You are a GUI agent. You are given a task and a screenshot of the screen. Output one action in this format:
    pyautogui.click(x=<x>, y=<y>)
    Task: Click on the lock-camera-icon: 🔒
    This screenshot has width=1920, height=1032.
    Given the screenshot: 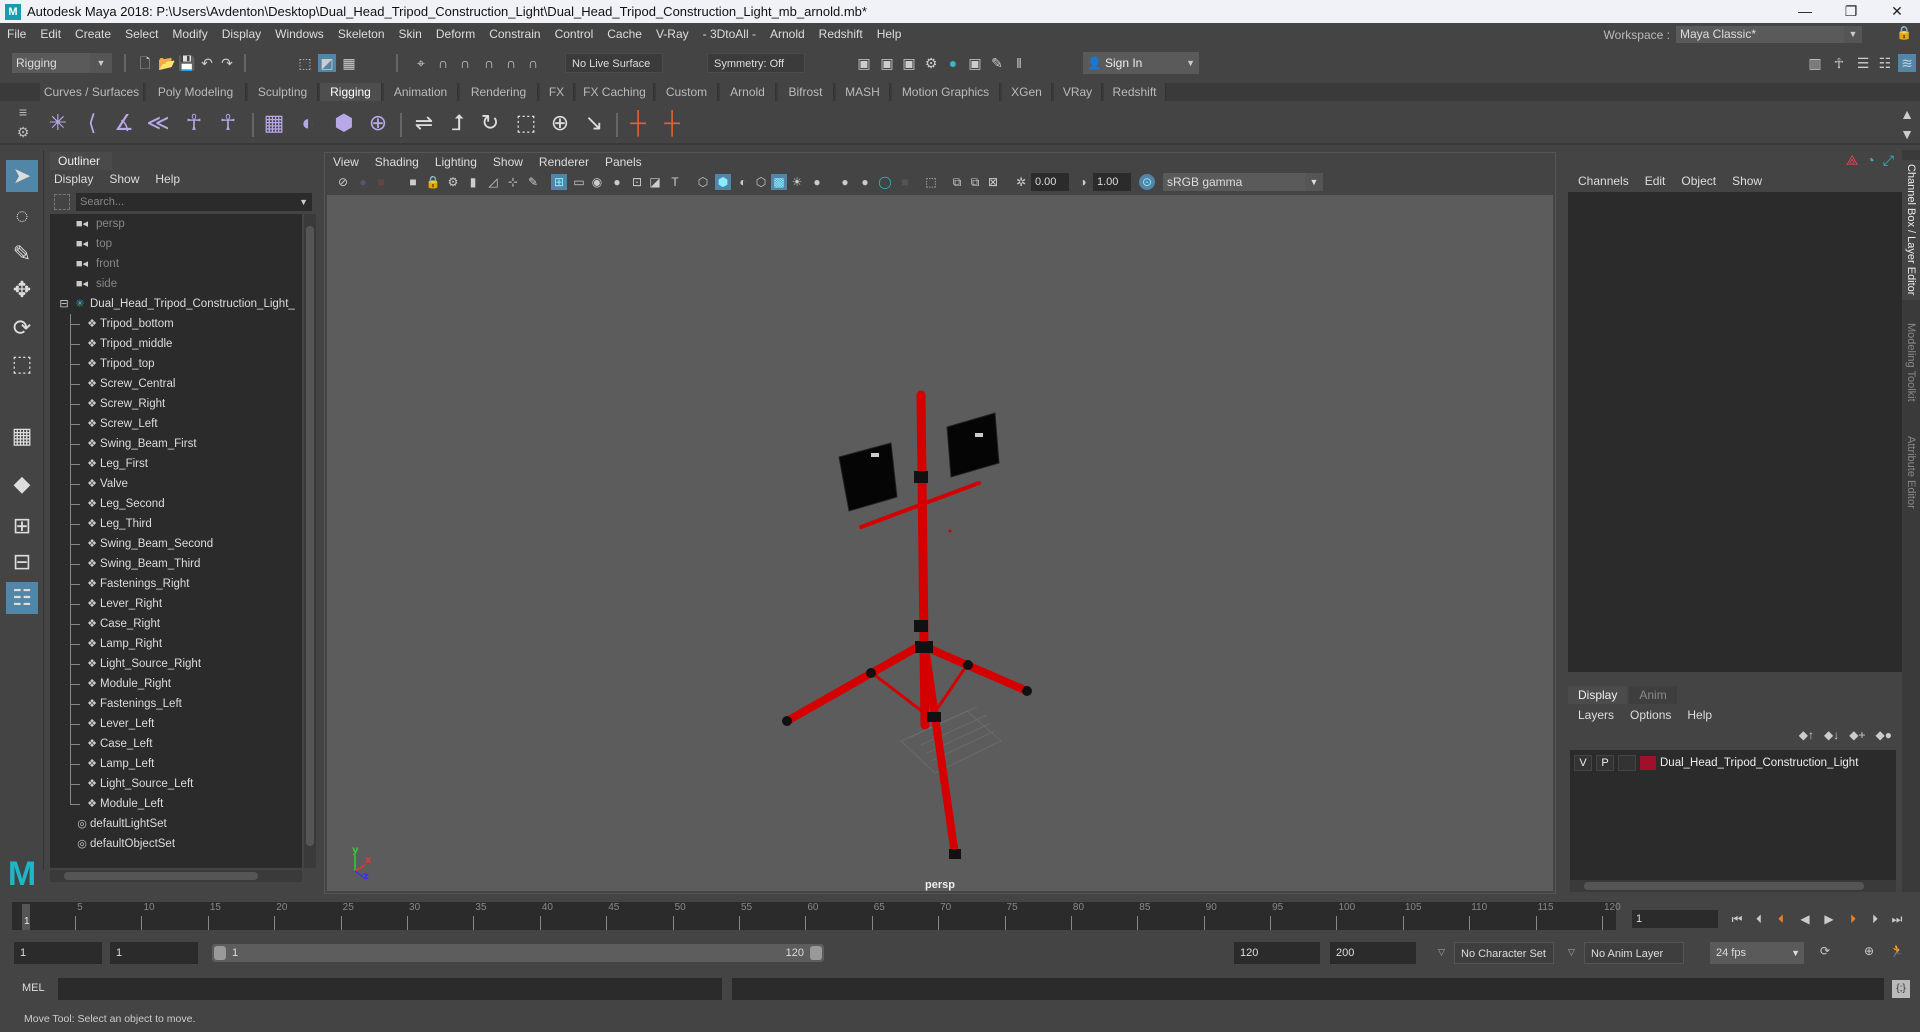 What is the action you would take?
    pyautogui.click(x=433, y=182)
    